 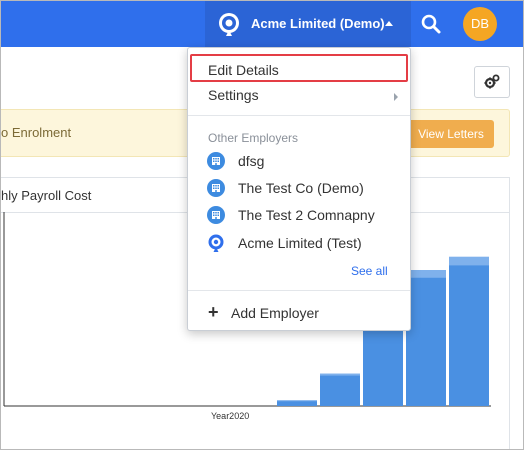 I want to click on see-all-link: See all, so click(x=369, y=271).